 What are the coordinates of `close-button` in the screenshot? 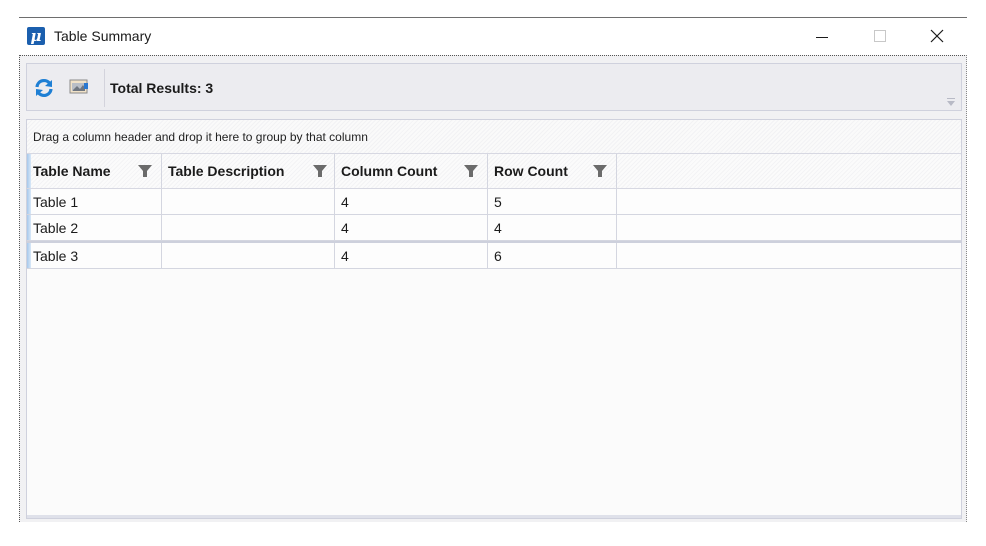 It's located at (937, 36).